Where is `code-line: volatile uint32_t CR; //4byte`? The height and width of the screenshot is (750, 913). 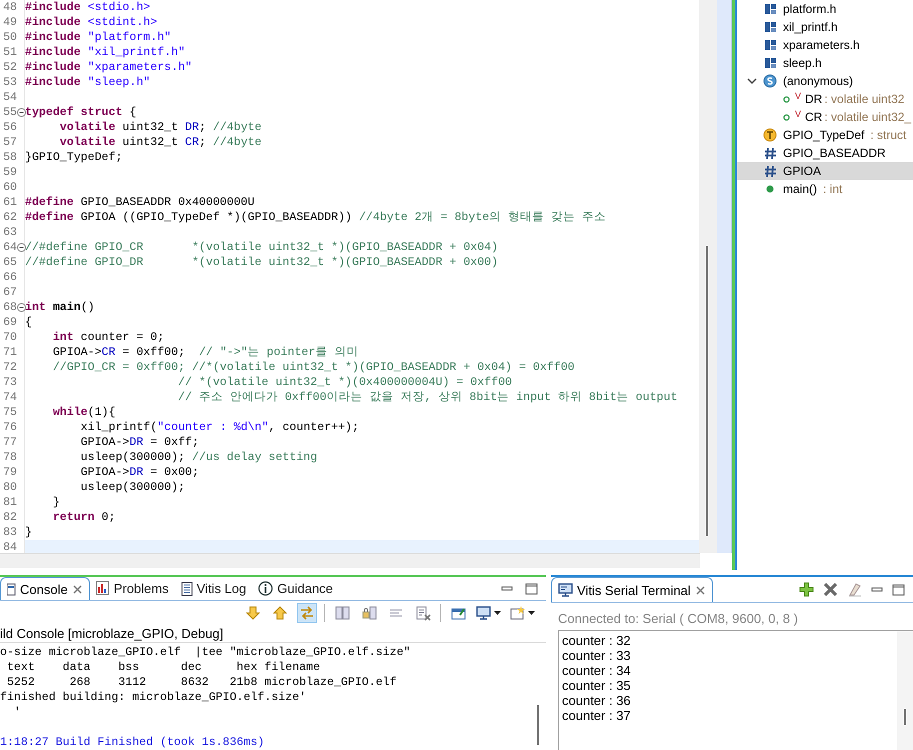
code-line: volatile uint32_t CR; //4byte is located at coordinates (160, 142).